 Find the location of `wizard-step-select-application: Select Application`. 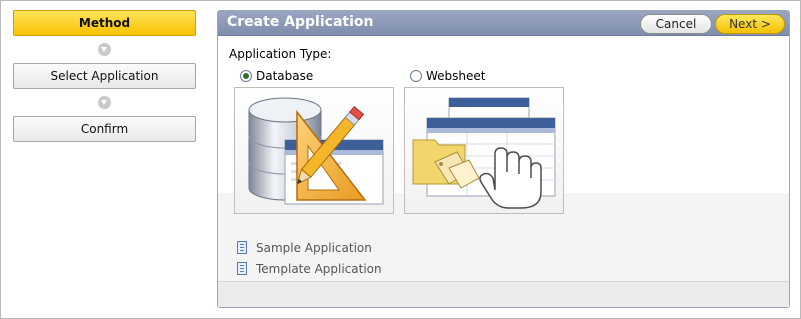

wizard-step-select-application: Select Application is located at coordinates (104, 76).